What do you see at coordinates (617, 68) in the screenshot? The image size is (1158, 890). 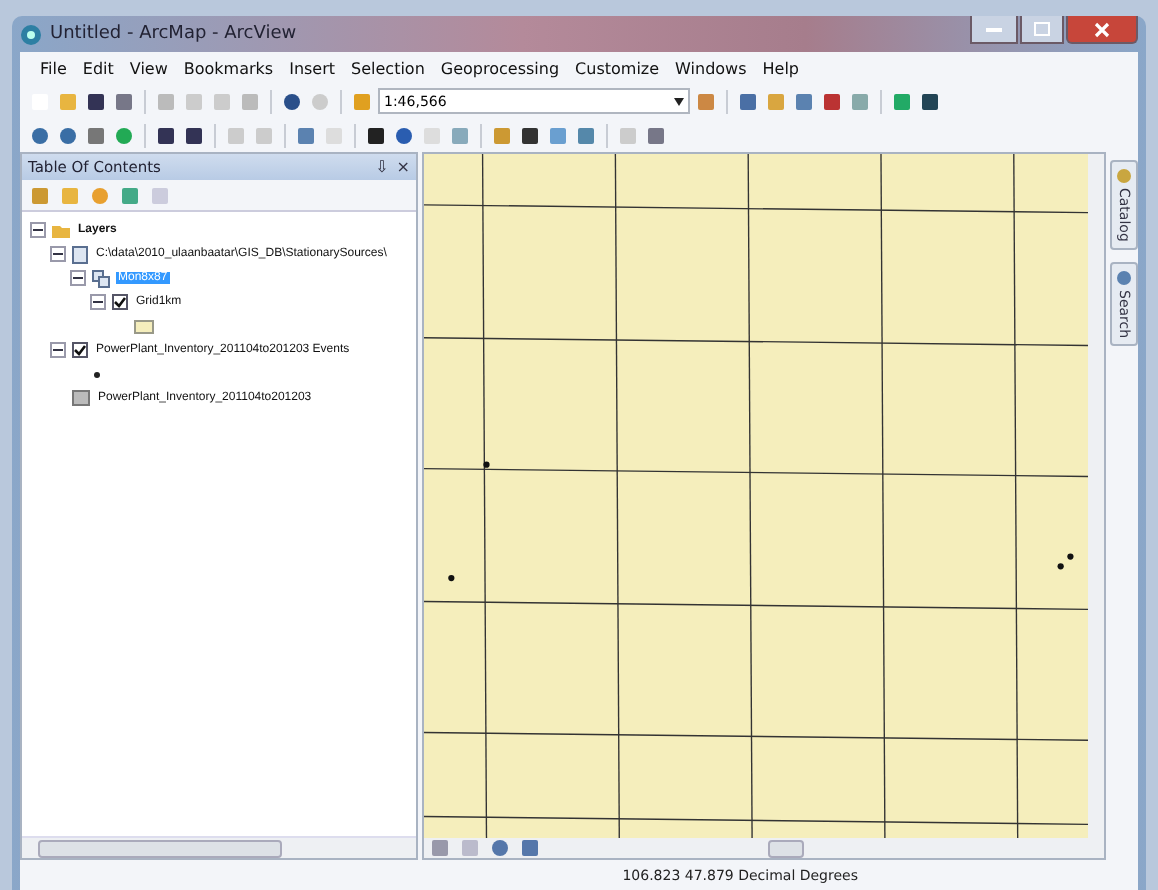 I see `menu-item: Customize` at bounding box center [617, 68].